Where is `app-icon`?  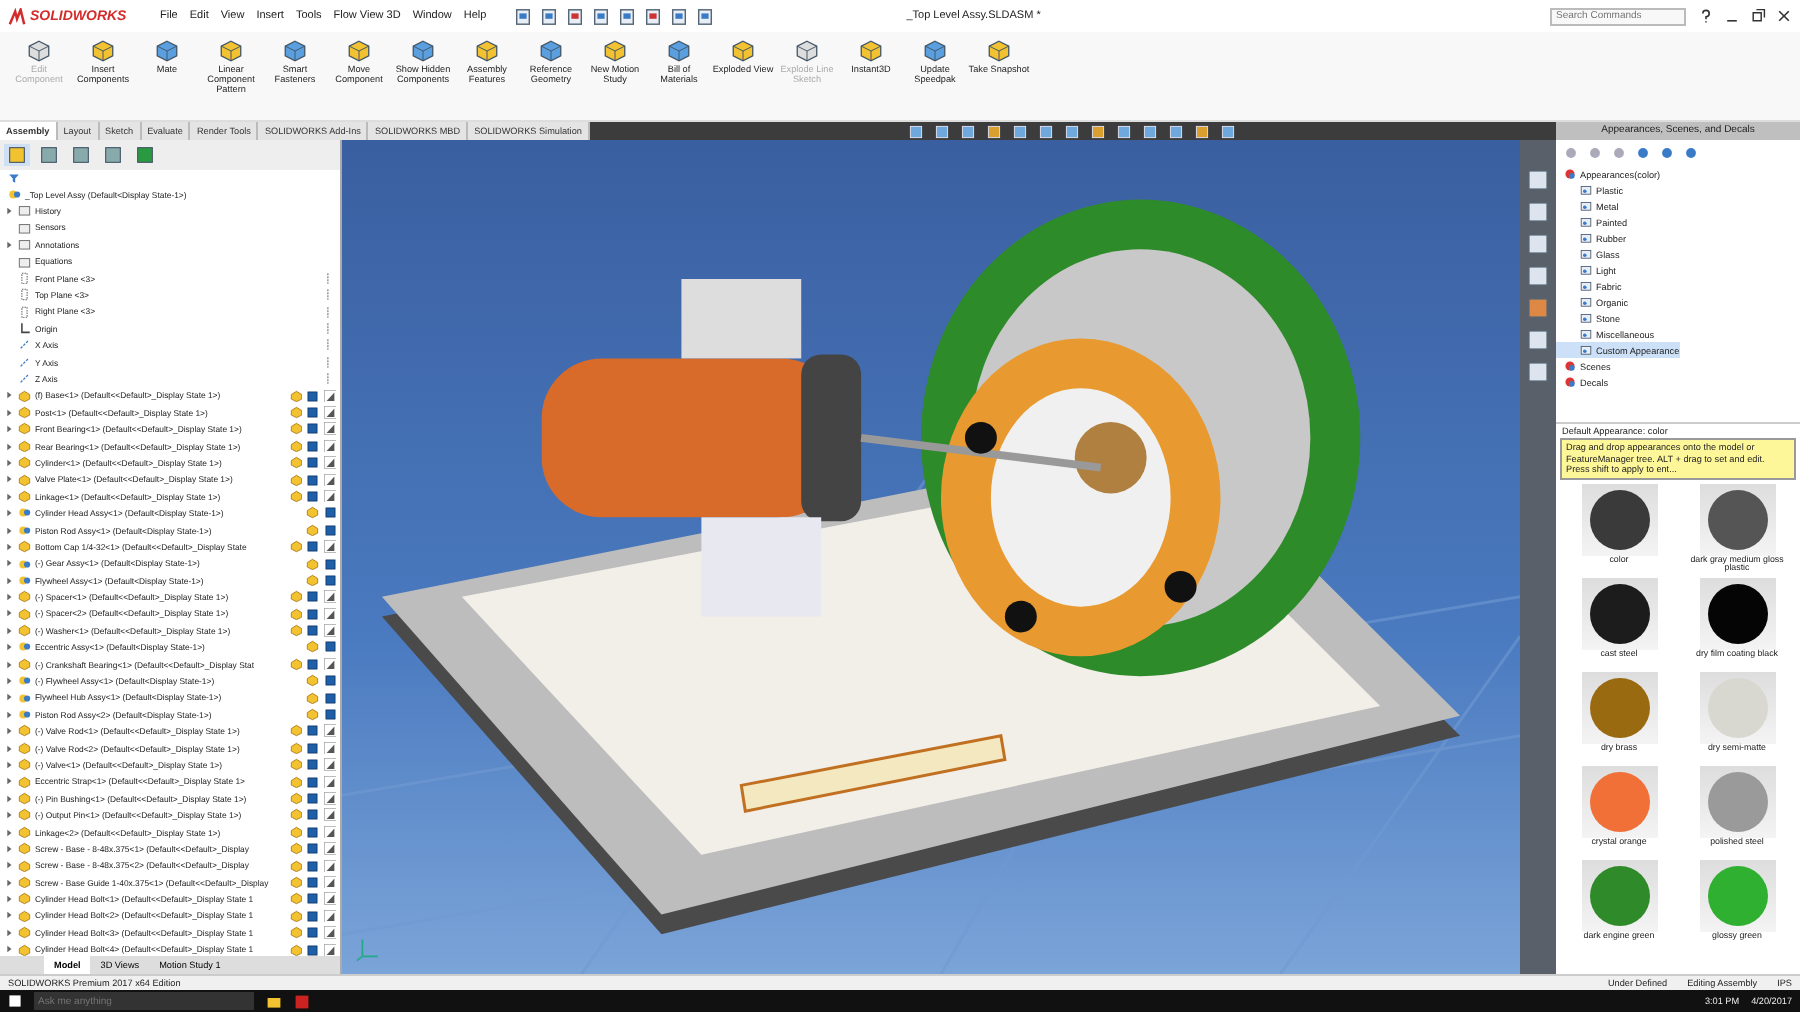 app-icon is located at coordinates (302, 1001).